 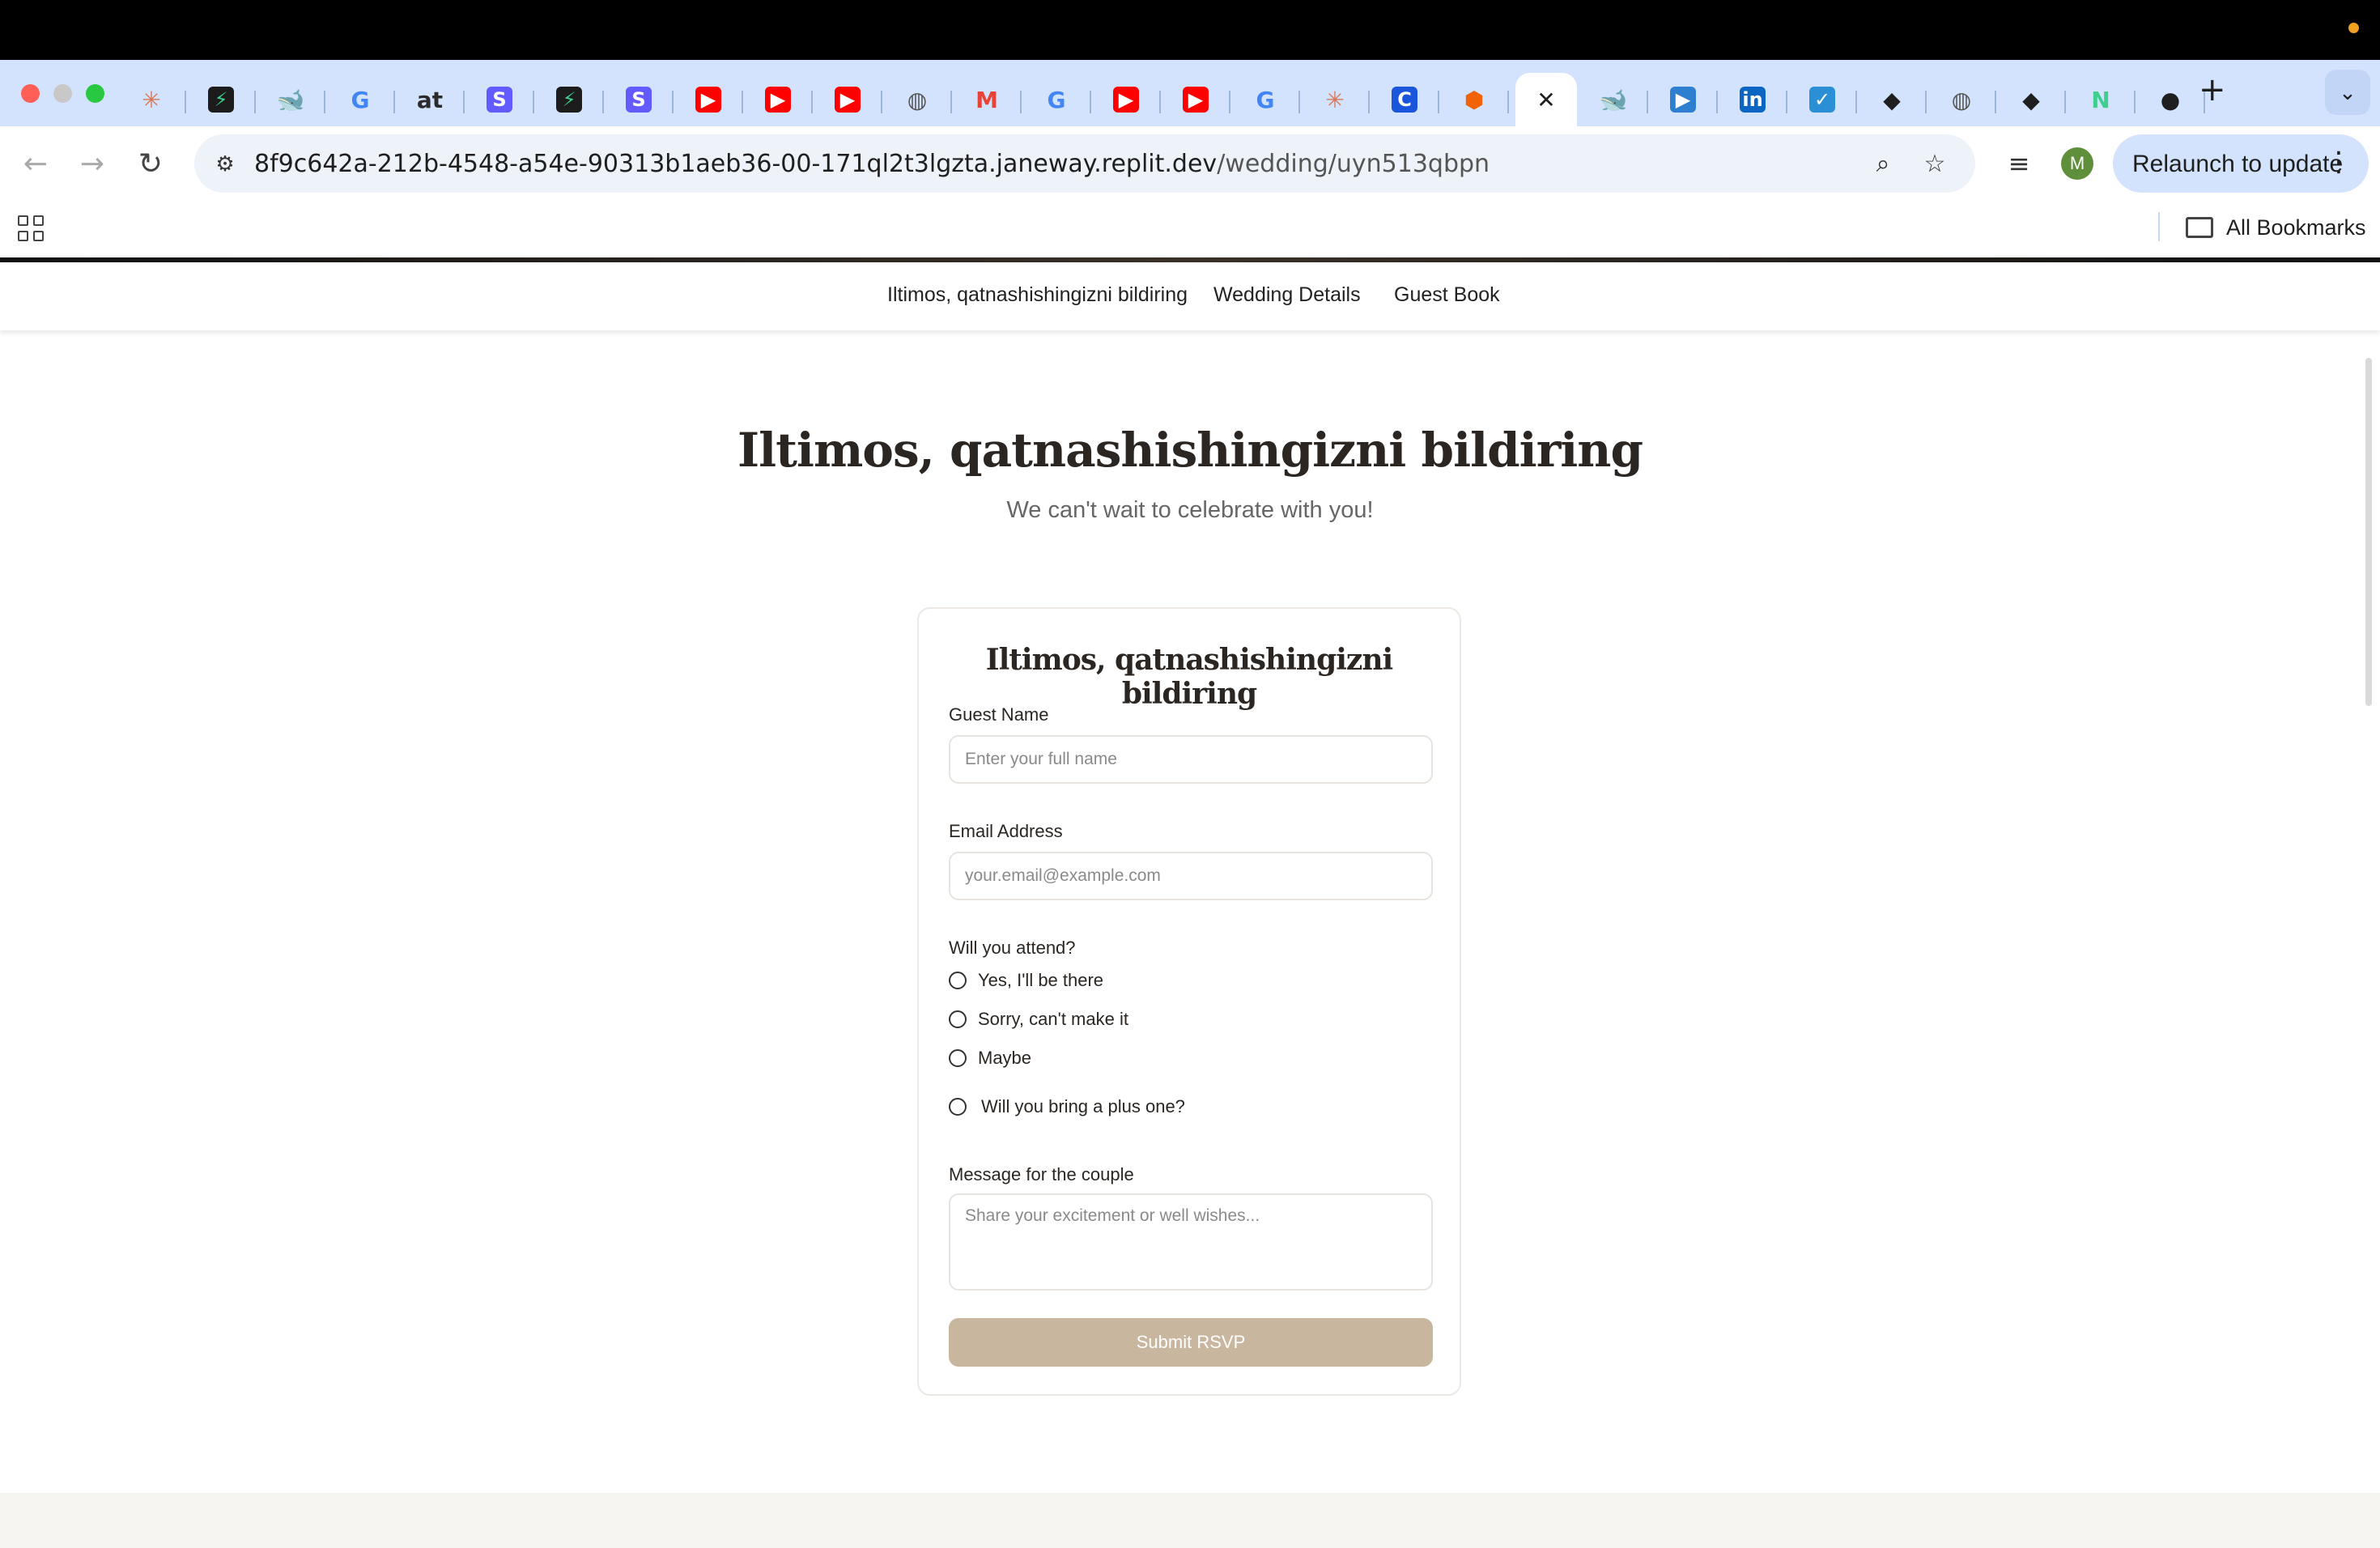 What do you see at coordinates (1822, 100) in the screenshot?
I see `tasks-icon: ✓` at bounding box center [1822, 100].